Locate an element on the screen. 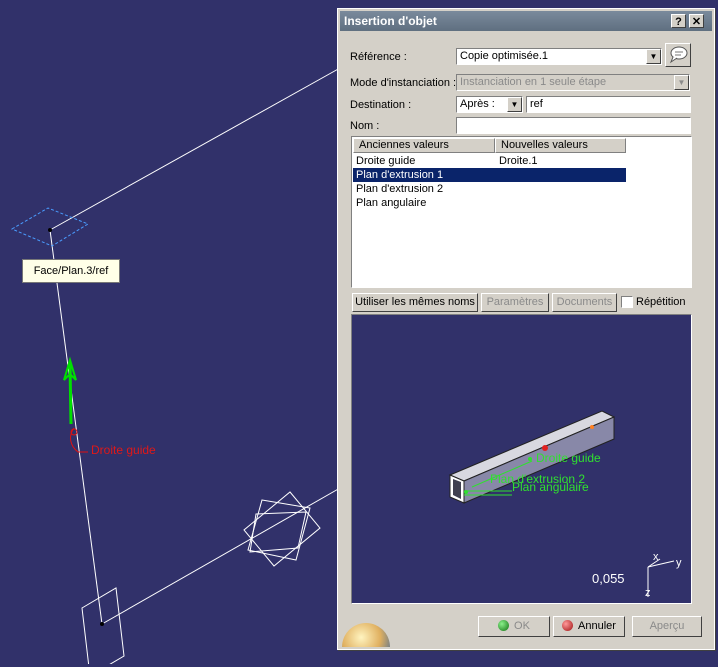 The height and width of the screenshot is (667, 718). cancel-label: Annuler is located at coordinates (597, 626).